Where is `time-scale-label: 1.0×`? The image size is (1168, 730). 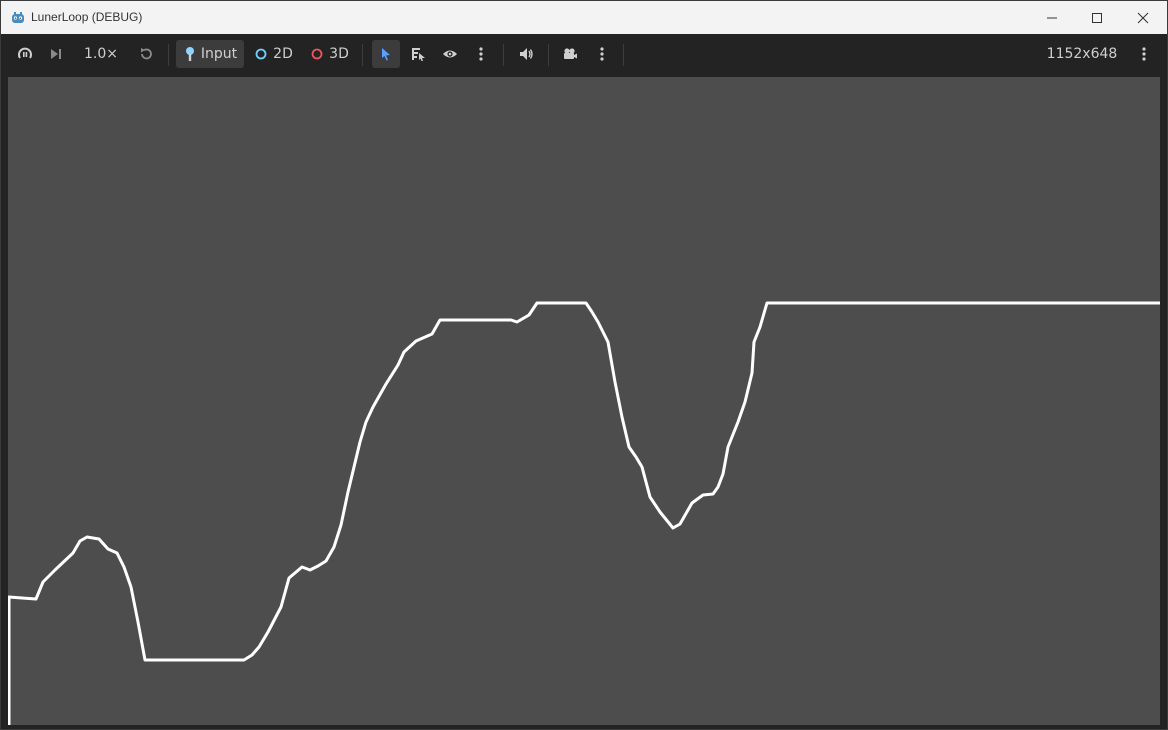 time-scale-label: 1.0× is located at coordinates (101, 54).